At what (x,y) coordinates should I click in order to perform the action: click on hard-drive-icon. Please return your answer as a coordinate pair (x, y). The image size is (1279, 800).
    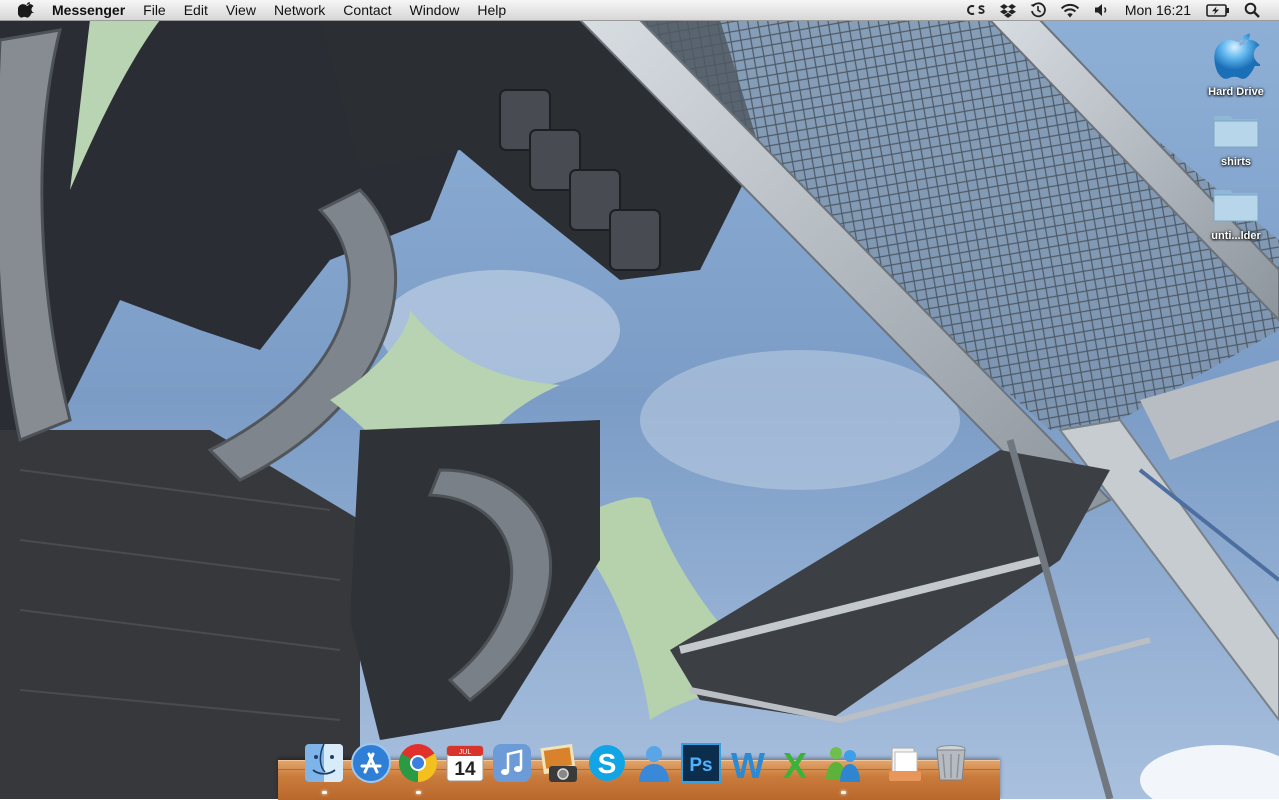
    Looking at the image, I should click on (1239, 56).